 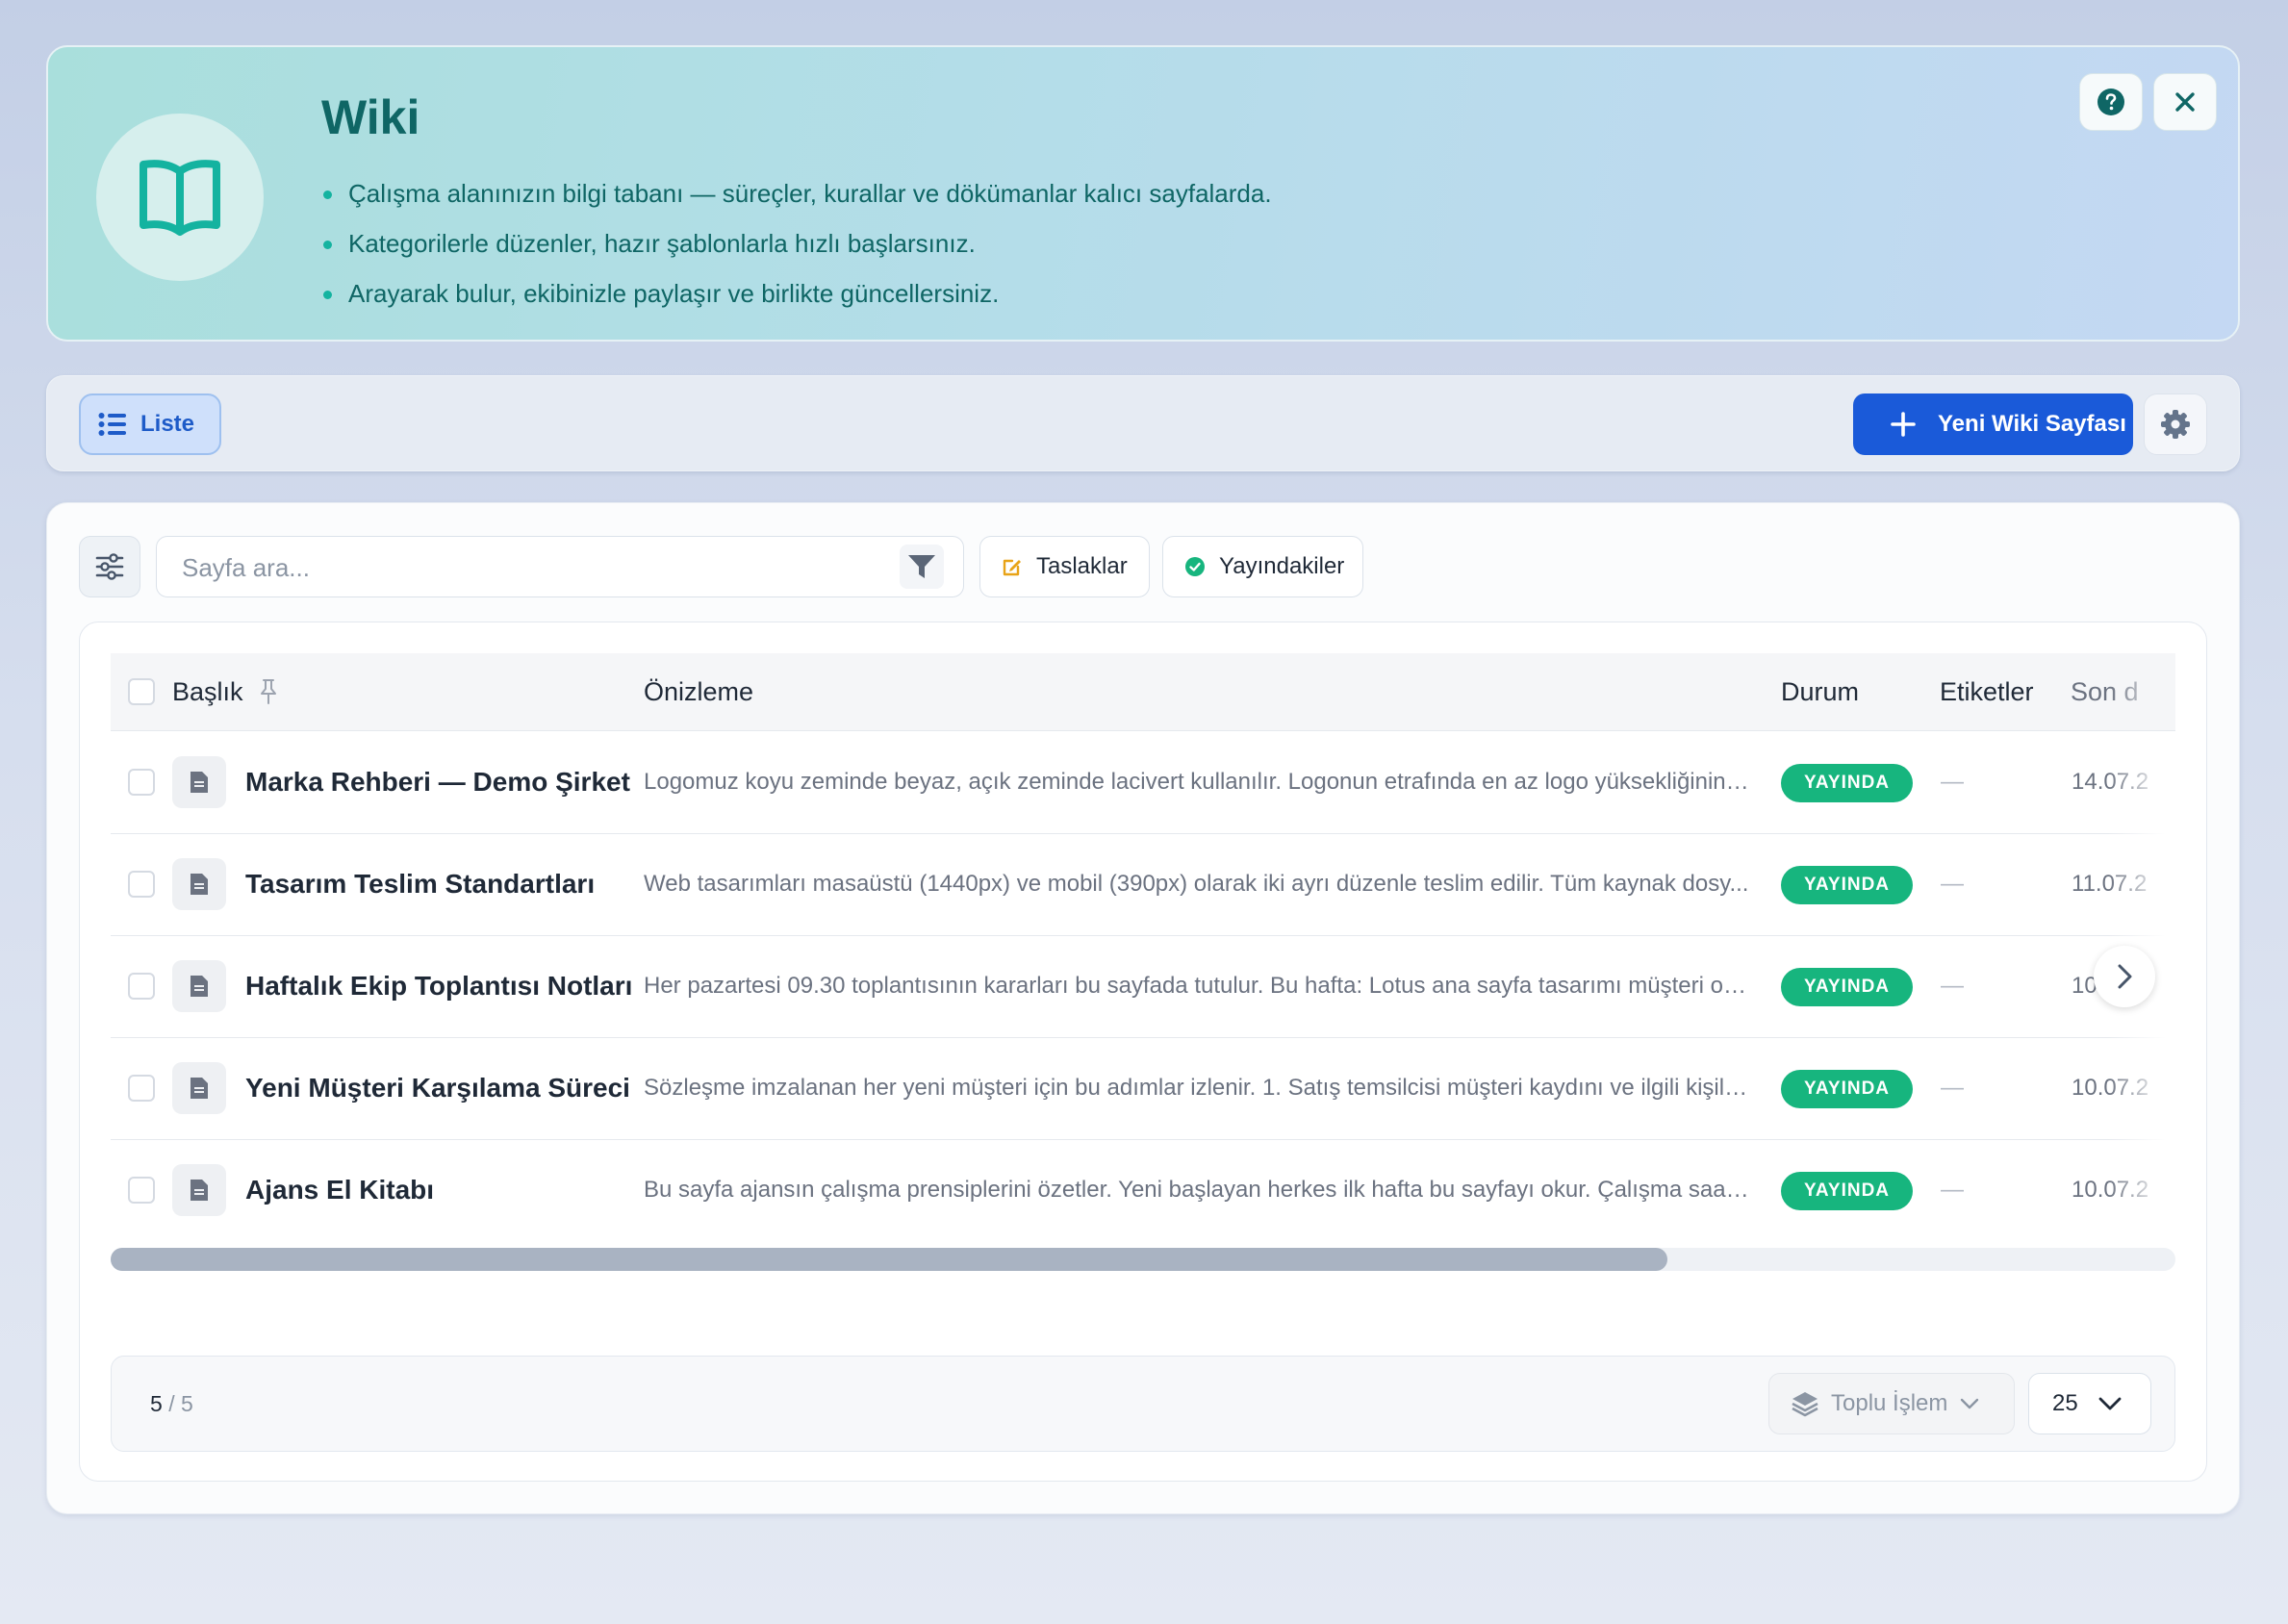 I want to click on drafts-filter-chip: Taslaklar, so click(x=1064, y=566).